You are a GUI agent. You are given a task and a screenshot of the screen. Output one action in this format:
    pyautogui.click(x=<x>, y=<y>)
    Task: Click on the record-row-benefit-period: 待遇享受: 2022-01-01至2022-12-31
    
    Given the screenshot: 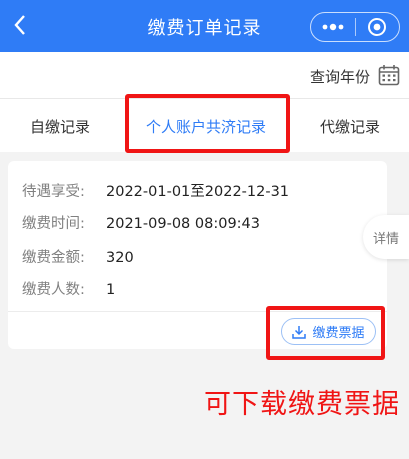 What is the action you would take?
    pyautogui.click(x=155, y=190)
    